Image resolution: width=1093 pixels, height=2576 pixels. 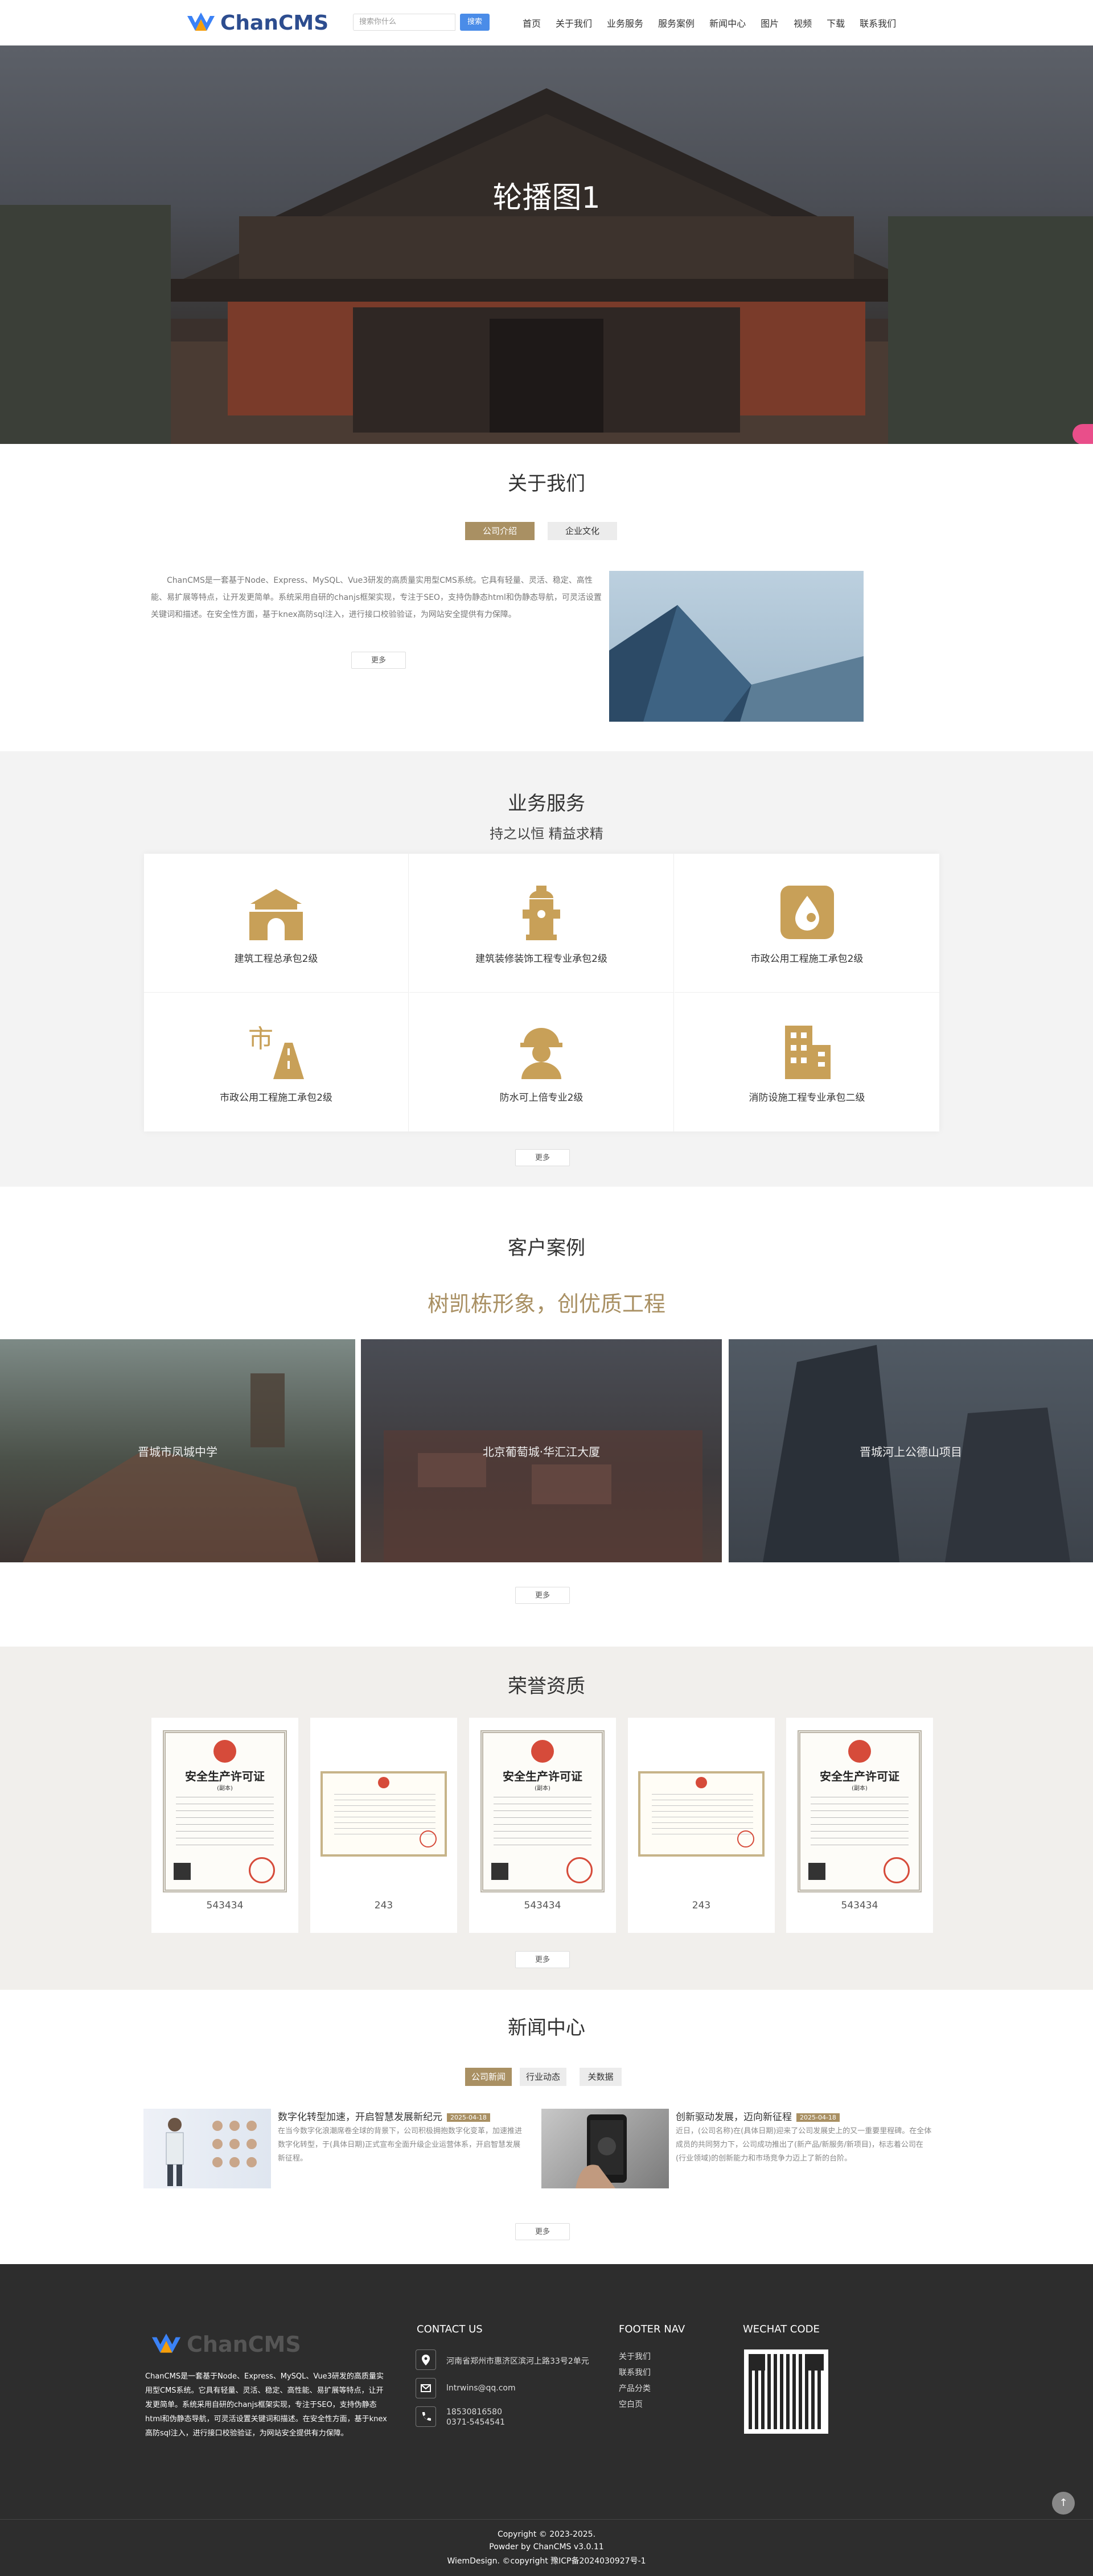 What do you see at coordinates (542, 1789) in the screenshot?
I see `certificate-sub: (副本)` at bounding box center [542, 1789].